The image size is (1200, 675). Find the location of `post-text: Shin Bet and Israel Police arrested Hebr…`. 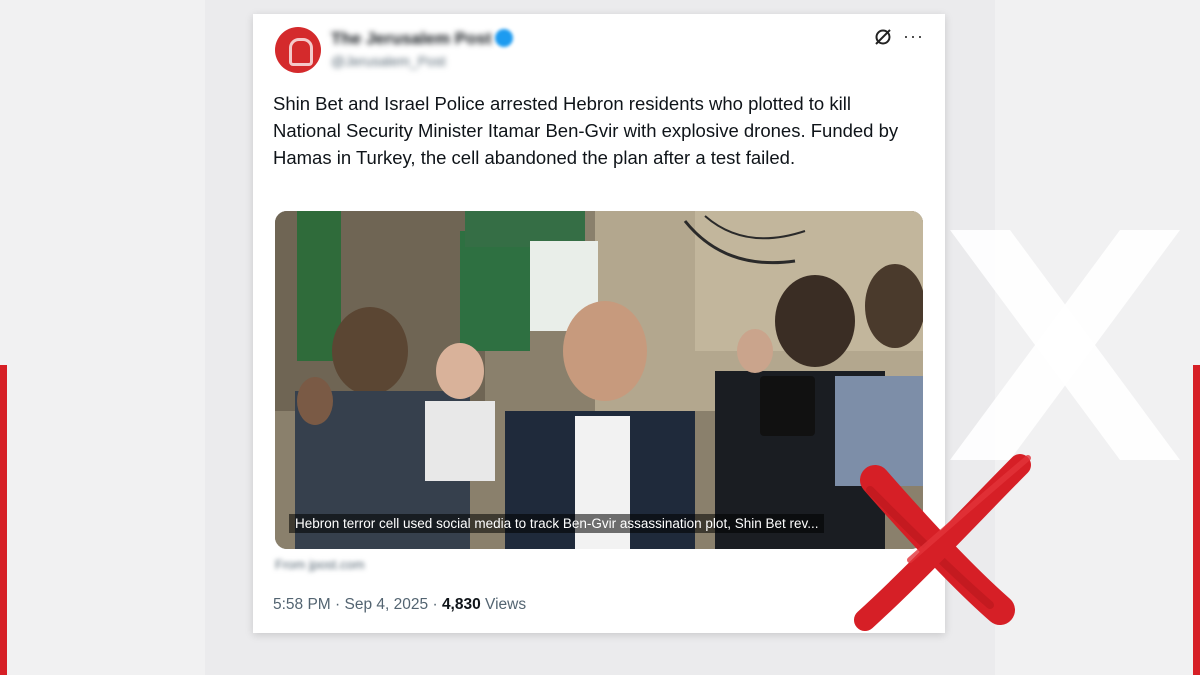

post-text: Shin Bet and Israel Police arrested Hebr… is located at coordinates (586, 130).